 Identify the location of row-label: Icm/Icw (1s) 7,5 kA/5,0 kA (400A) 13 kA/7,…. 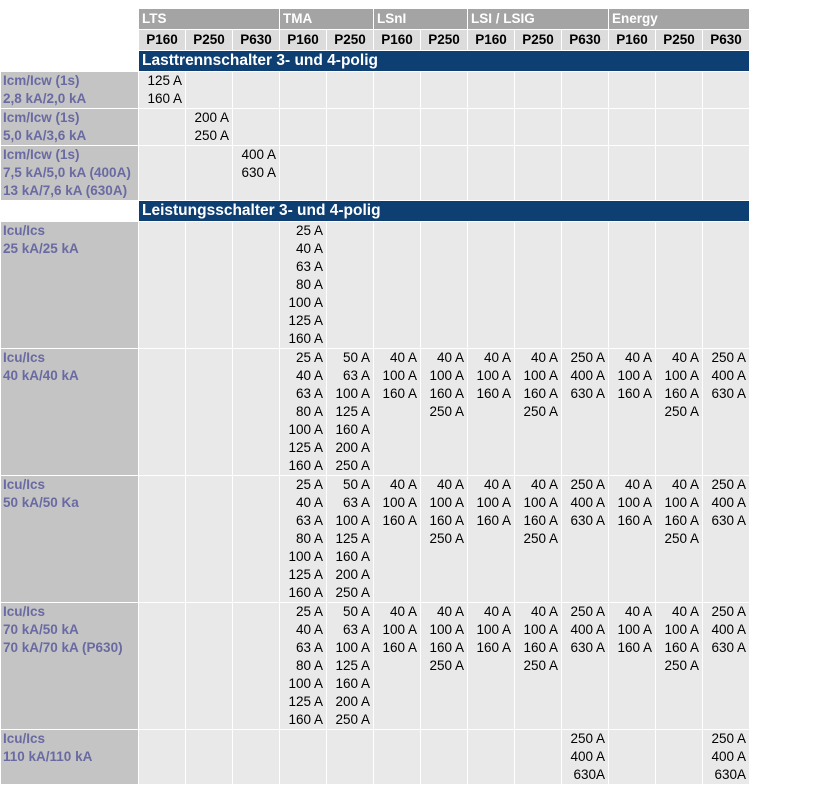
(69, 173).